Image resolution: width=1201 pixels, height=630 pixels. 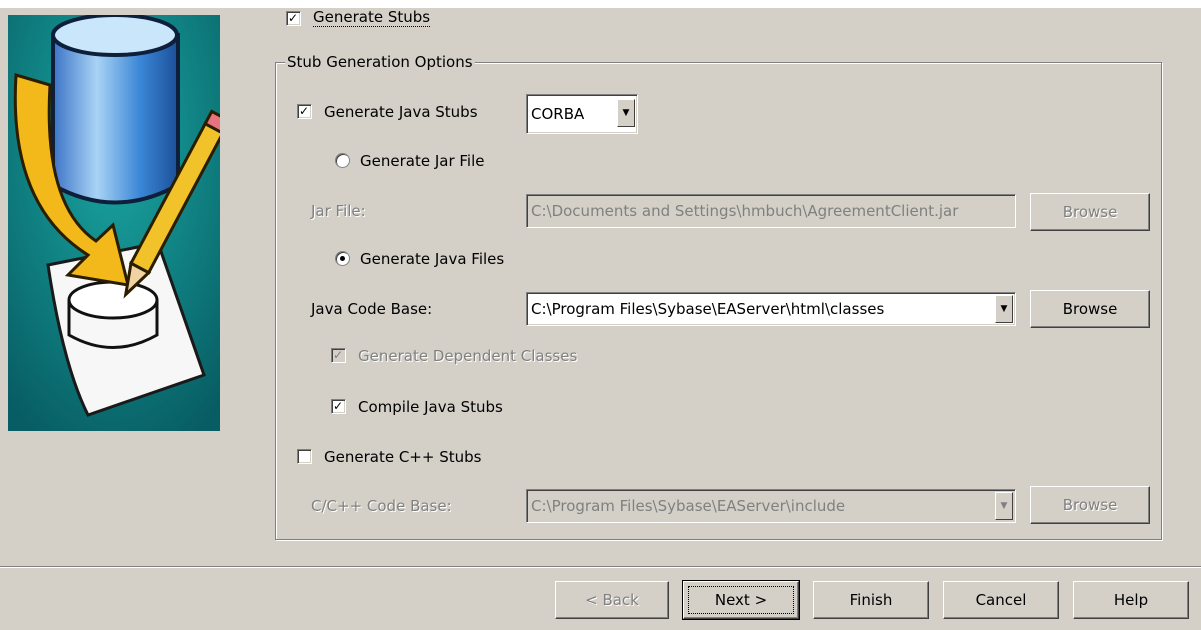 What do you see at coordinates (114, 223) in the screenshot?
I see `wizard-database-pencil-icon` at bounding box center [114, 223].